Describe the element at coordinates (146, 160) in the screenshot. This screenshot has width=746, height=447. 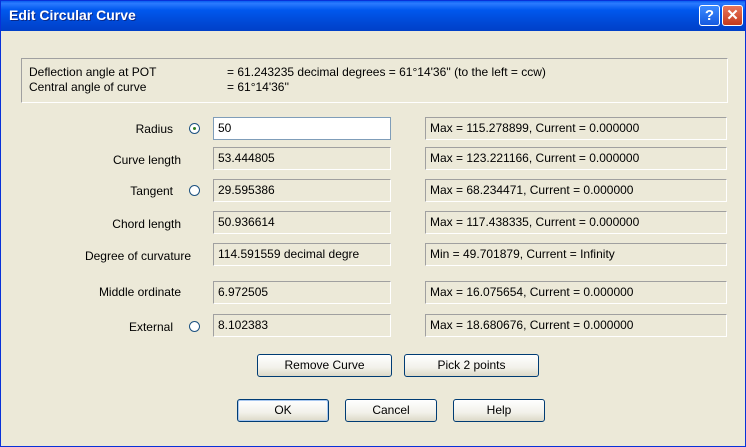
I see `curve-length-label: Curve length` at that location.